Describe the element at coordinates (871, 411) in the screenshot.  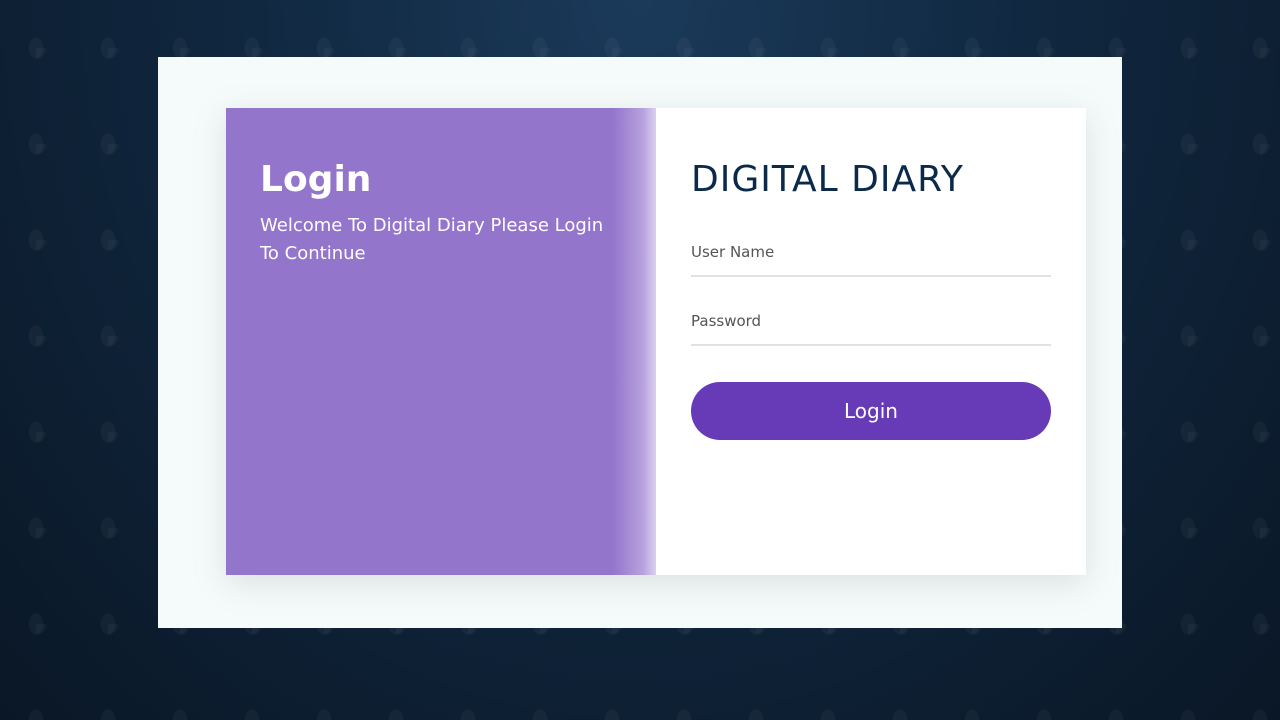
I see `login-button: Login` at that location.